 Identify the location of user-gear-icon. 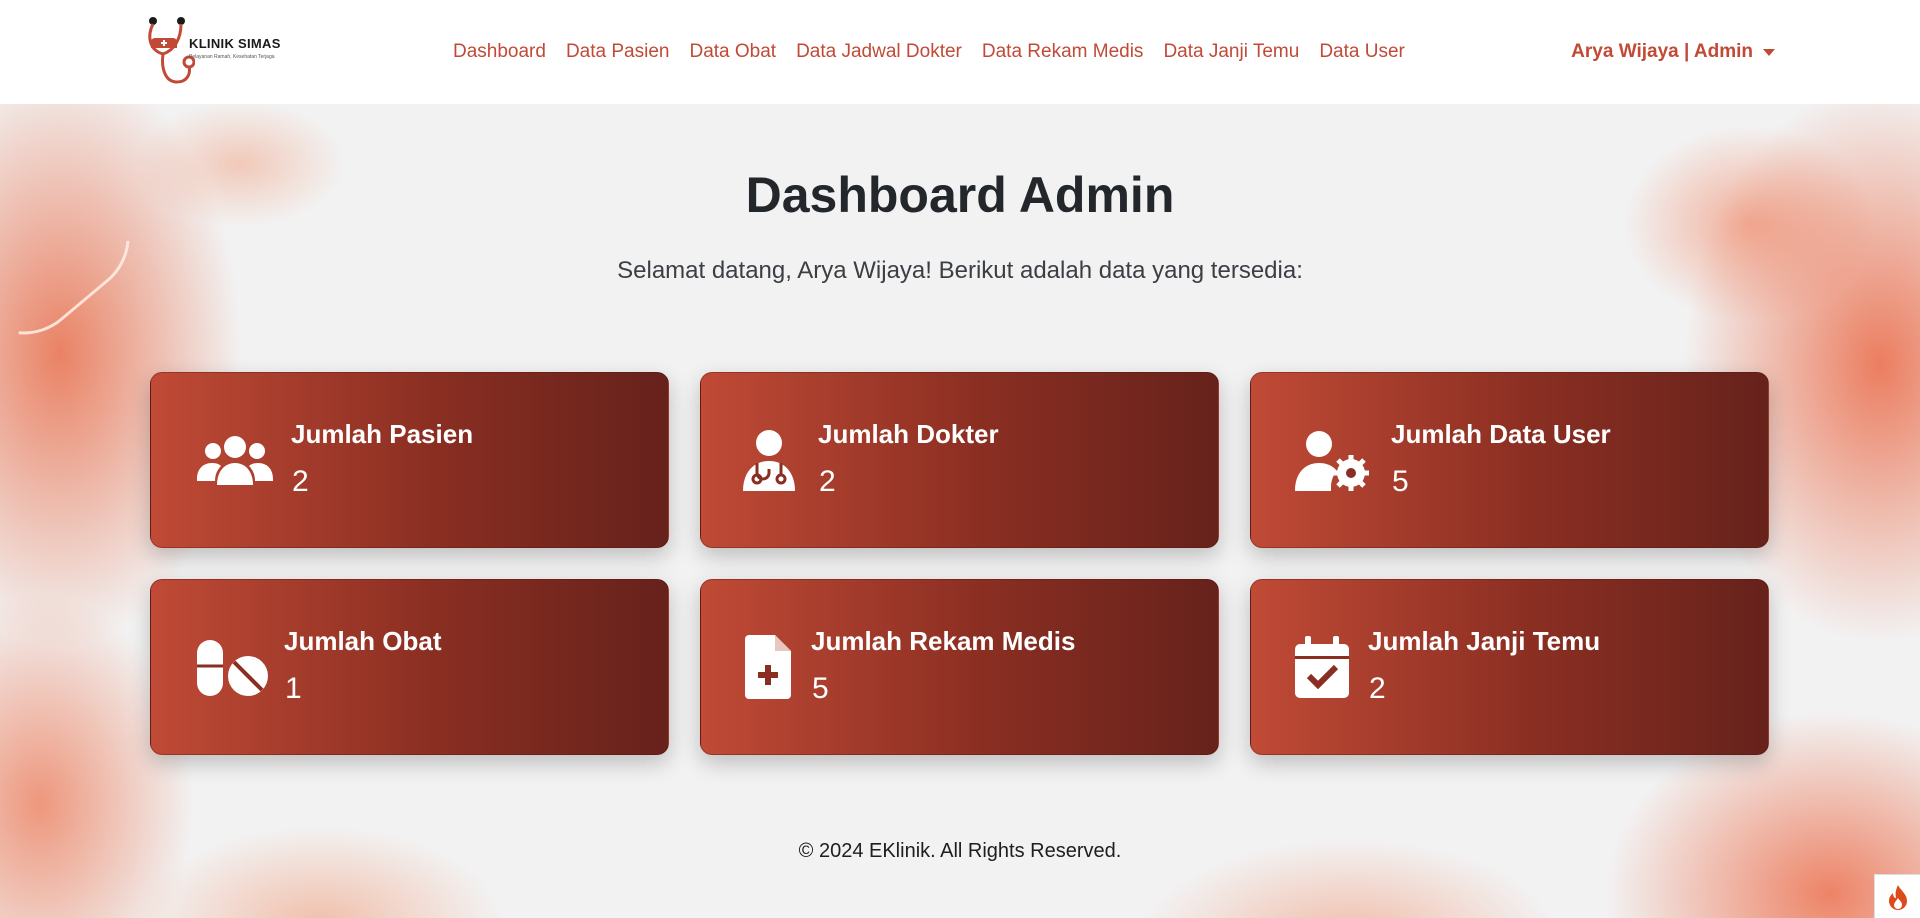
(1332, 461).